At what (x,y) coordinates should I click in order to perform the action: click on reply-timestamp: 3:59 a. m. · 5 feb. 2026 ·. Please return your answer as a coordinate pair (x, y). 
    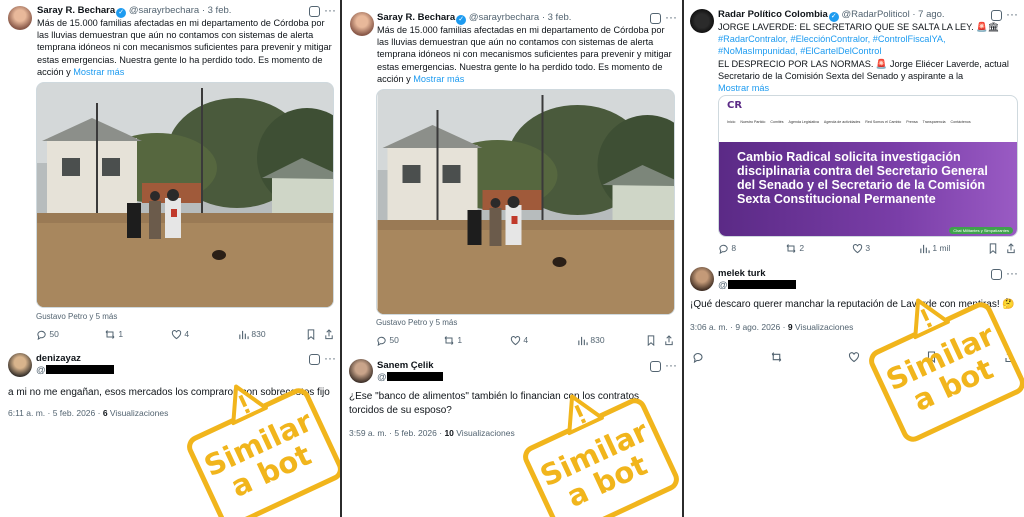
    Looking at the image, I should click on (396, 433).